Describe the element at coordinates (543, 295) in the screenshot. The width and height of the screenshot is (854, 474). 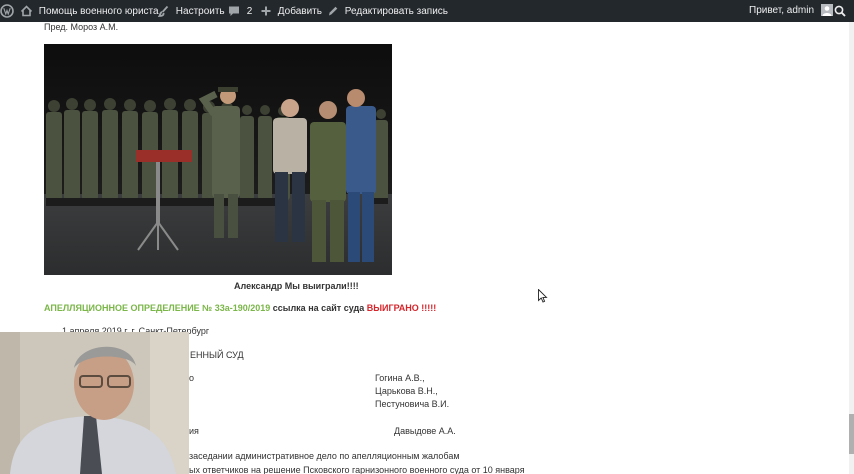
I see `mouse-cursor-icon` at that location.